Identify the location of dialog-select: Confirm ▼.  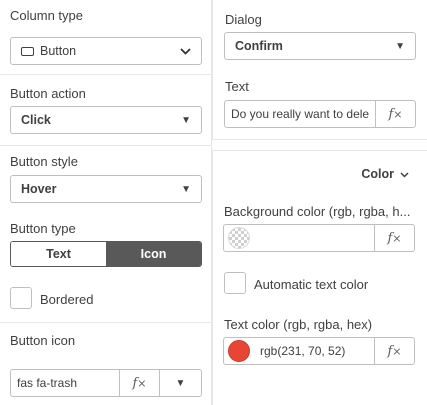
(320, 46).